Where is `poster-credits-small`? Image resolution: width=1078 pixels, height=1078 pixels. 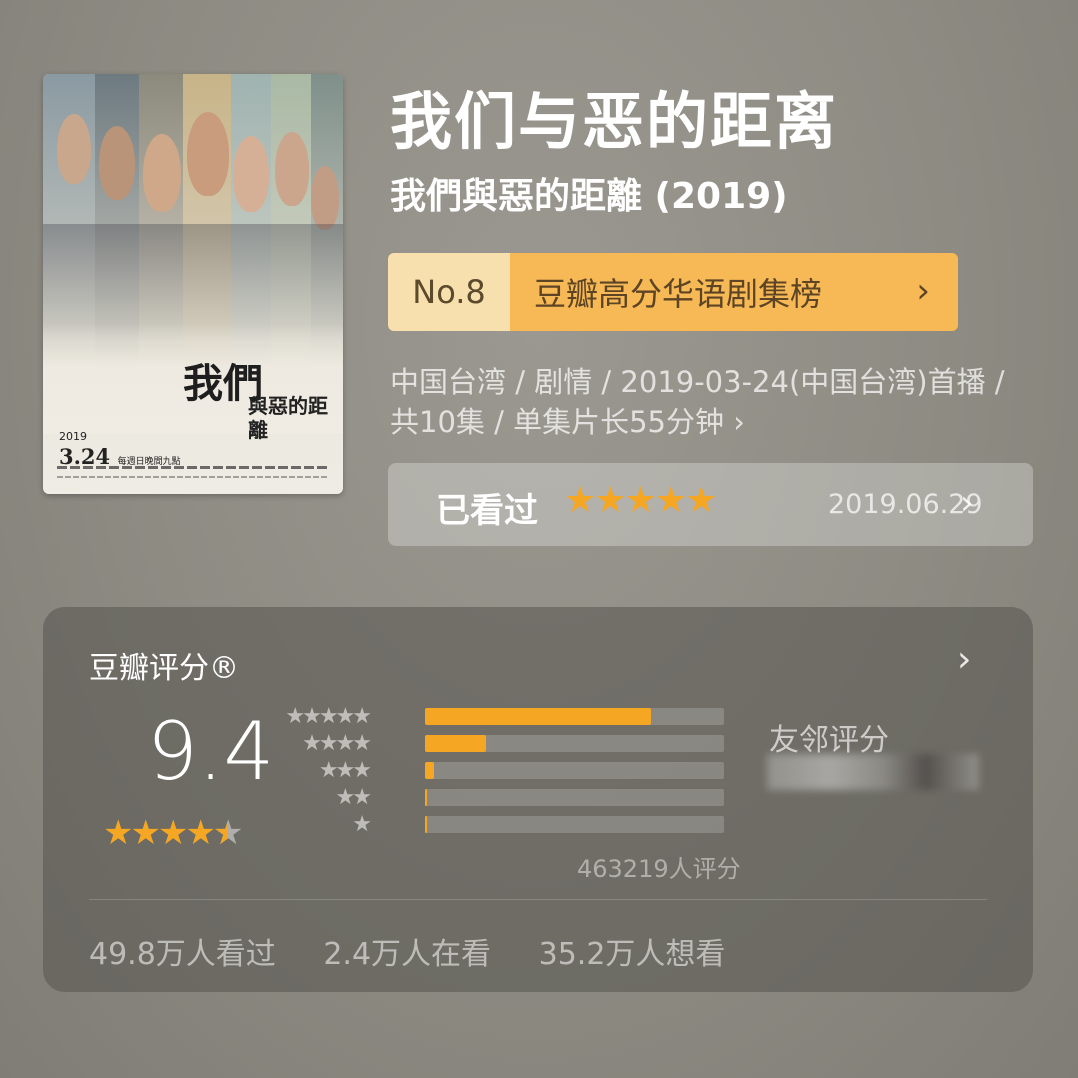
poster-credits-small is located at coordinates (193, 477).